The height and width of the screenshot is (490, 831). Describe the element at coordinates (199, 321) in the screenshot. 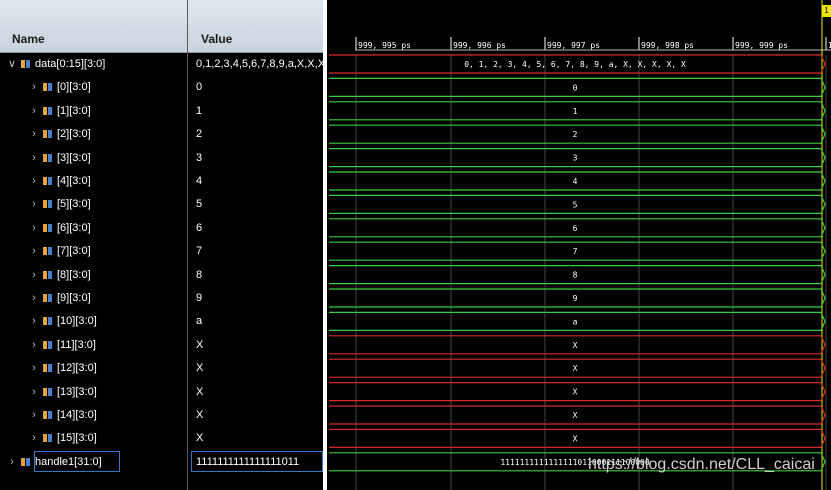

I see `signal-value: a` at that location.